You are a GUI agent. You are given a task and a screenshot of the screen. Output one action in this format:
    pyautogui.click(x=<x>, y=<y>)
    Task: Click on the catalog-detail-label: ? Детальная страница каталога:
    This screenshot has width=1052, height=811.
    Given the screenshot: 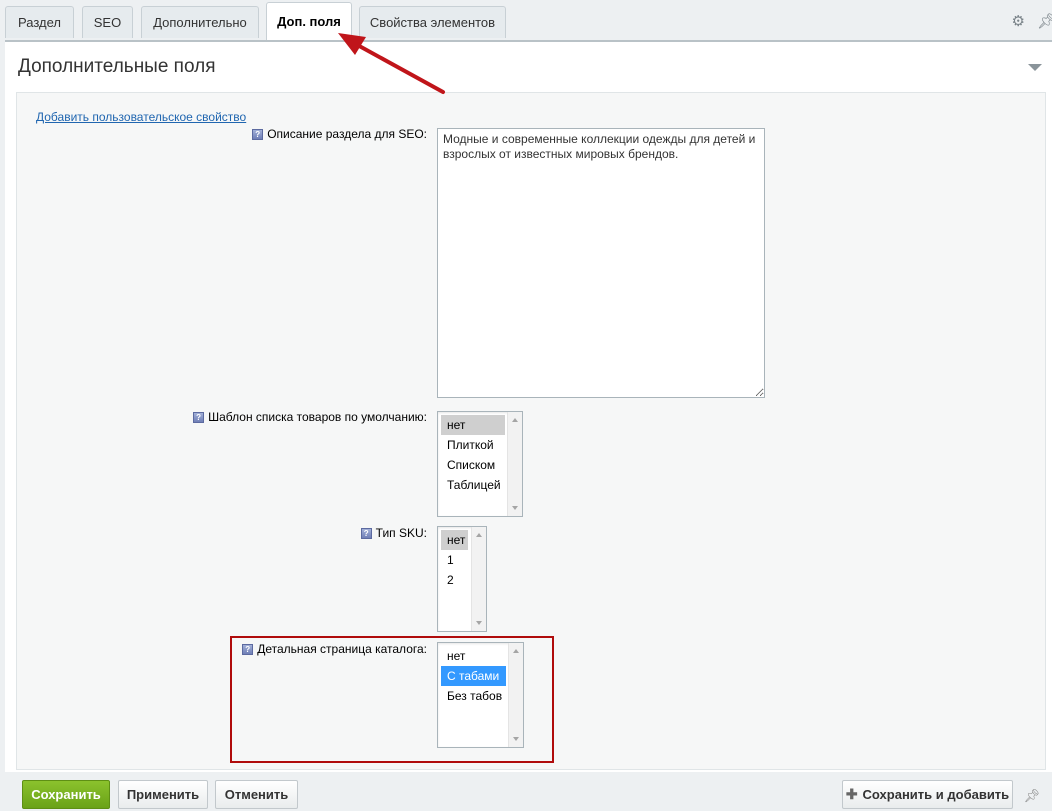 What is the action you would take?
    pyautogui.click(x=334, y=649)
    